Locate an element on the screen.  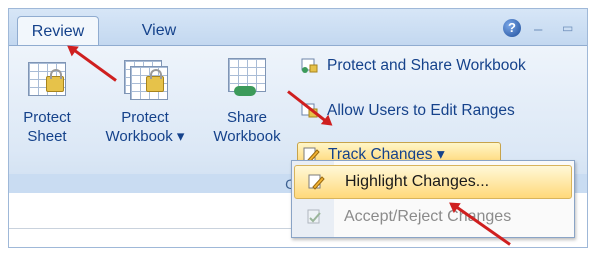
protect-share-icon is located at coordinates (309, 65).